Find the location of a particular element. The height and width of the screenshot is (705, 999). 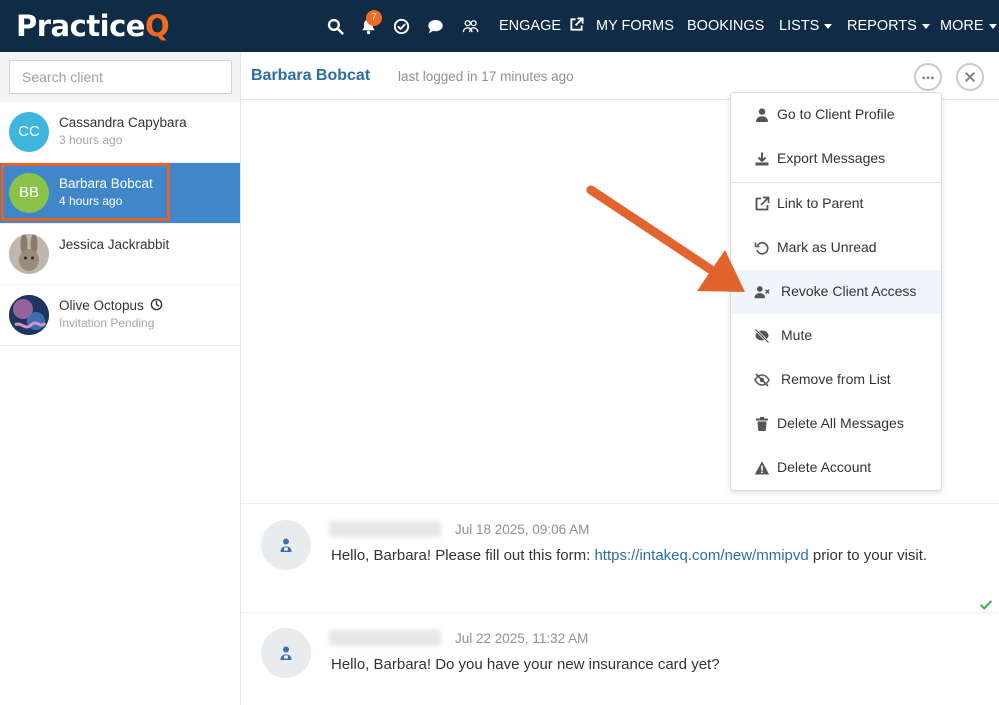

menu-item-export-messages: Export Messages is located at coordinates (836, 159).